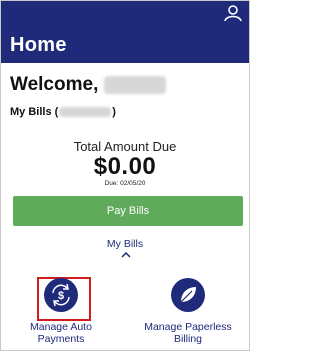  Describe the element at coordinates (125, 166) in the screenshot. I see `total-amount-value: $0.00` at that location.